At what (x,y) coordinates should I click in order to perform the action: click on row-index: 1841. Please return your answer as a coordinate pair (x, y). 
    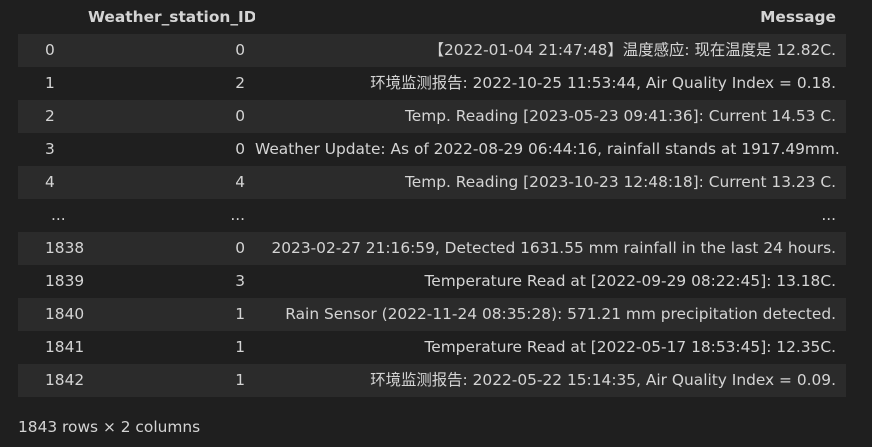
    Looking at the image, I should click on (65, 347).